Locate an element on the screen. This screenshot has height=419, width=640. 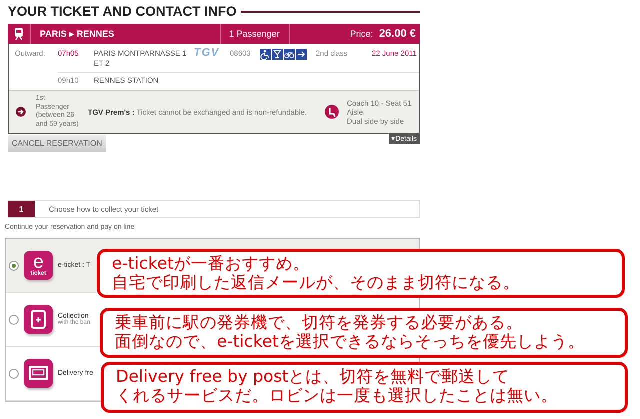
passenger-count: 1 Passenger is located at coordinates (255, 34).